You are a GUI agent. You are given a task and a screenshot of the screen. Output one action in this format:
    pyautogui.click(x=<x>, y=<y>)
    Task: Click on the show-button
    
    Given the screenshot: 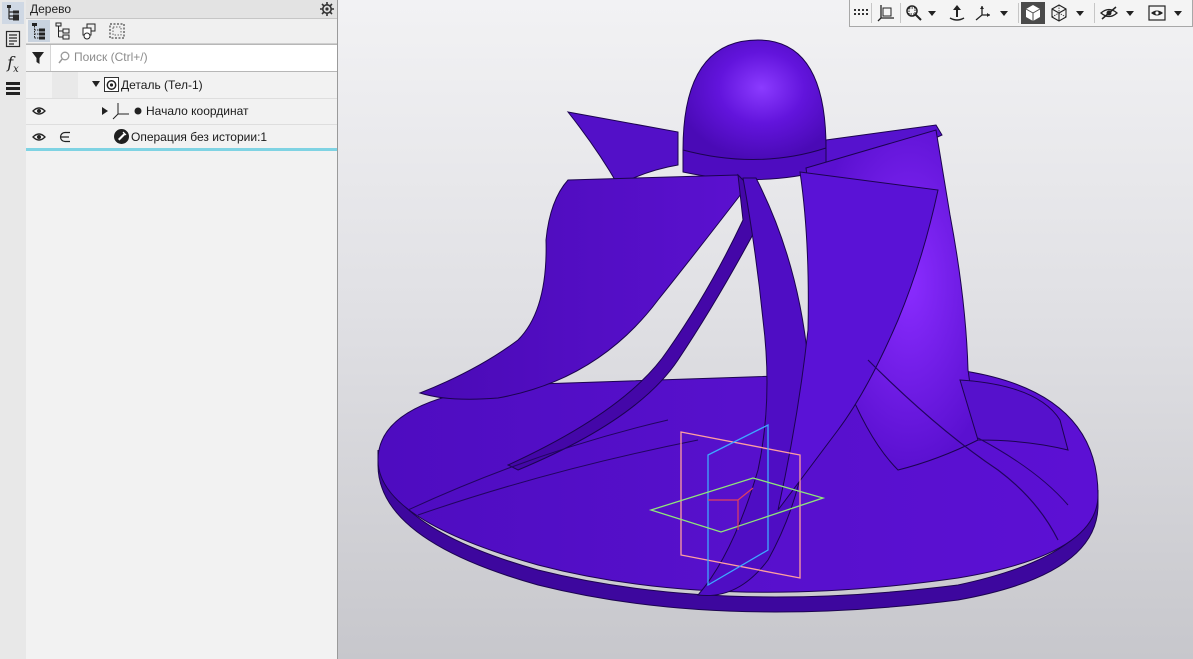 What is the action you would take?
    pyautogui.click(x=1157, y=13)
    